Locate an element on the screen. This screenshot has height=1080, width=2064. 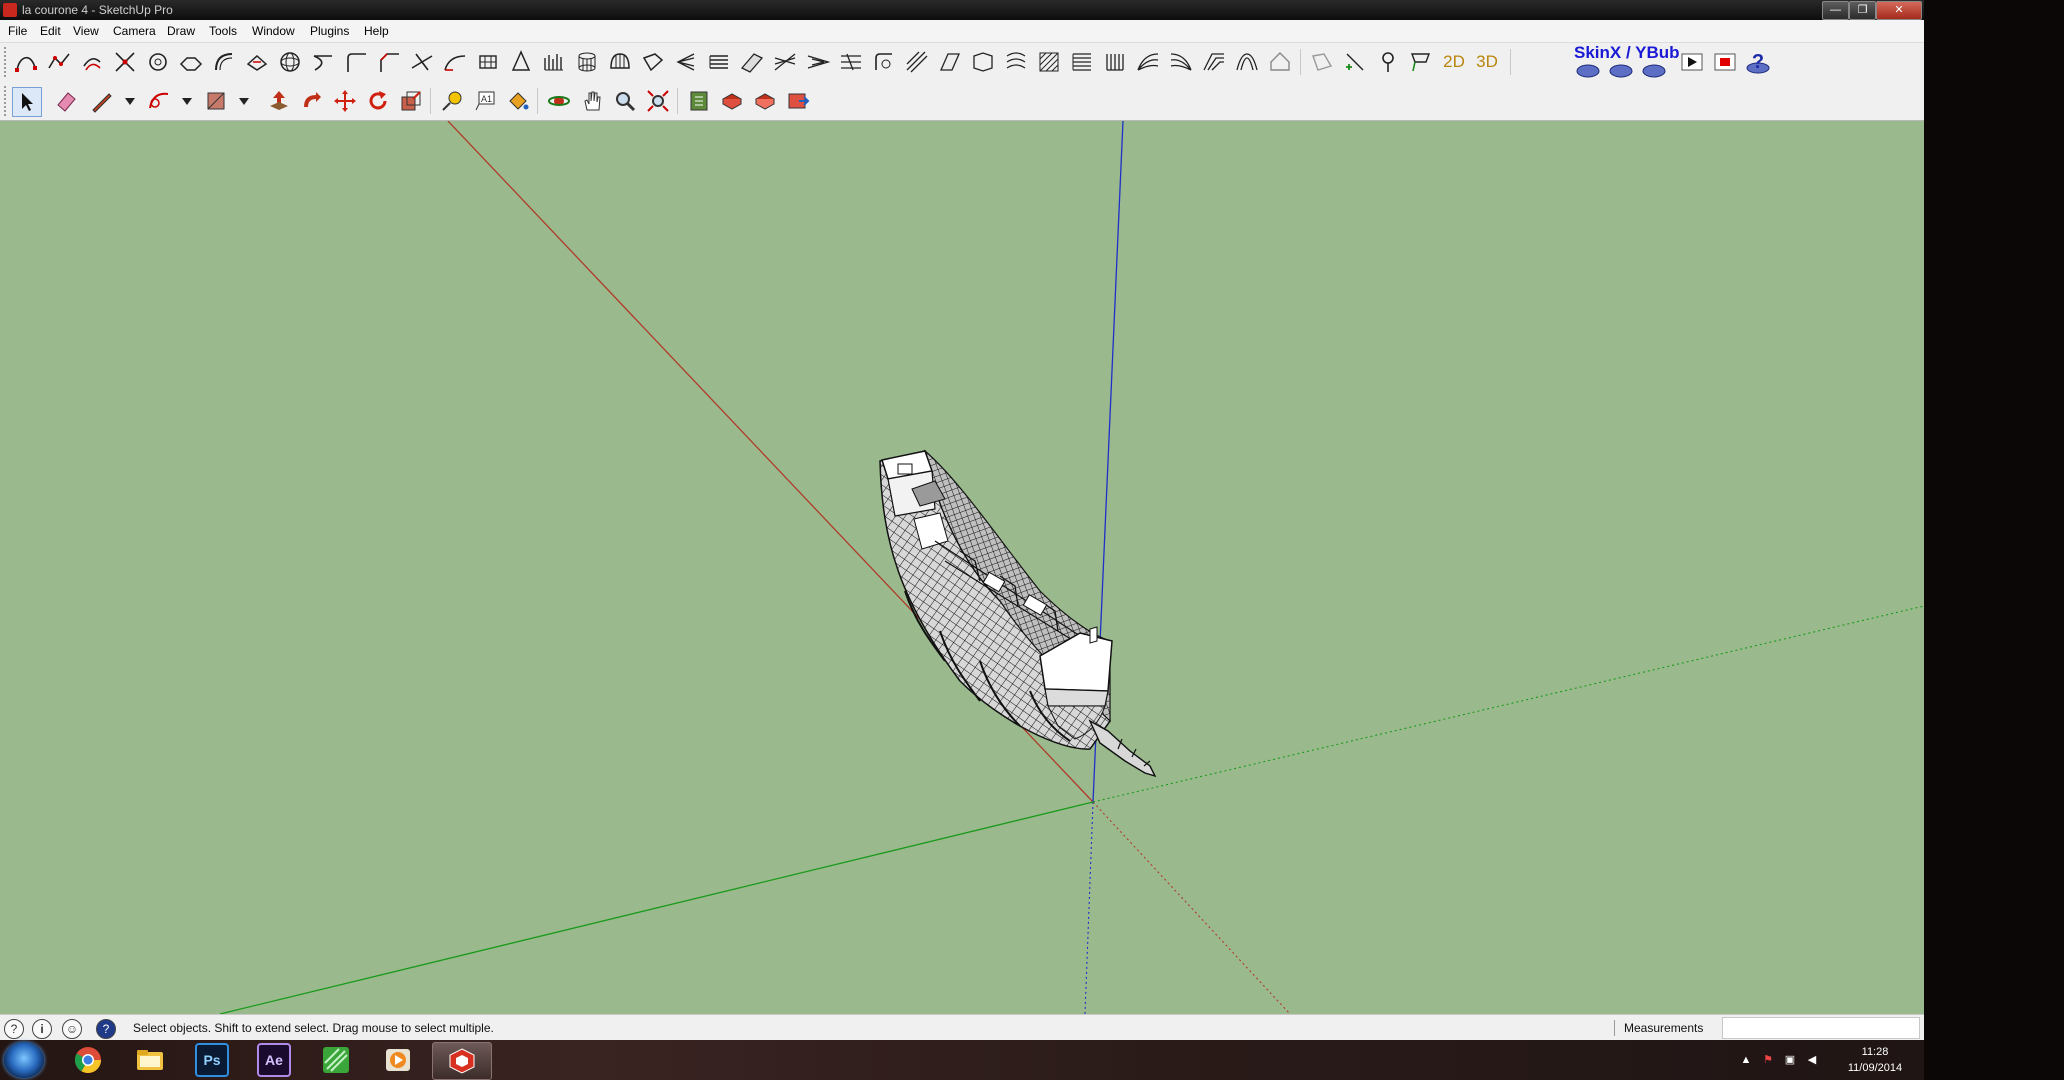
follow-me-icon is located at coordinates (312, 101).